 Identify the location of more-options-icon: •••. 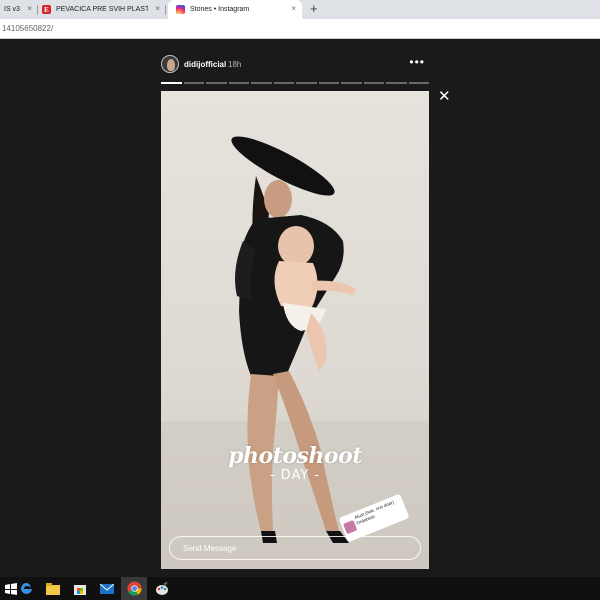
(417, 62).